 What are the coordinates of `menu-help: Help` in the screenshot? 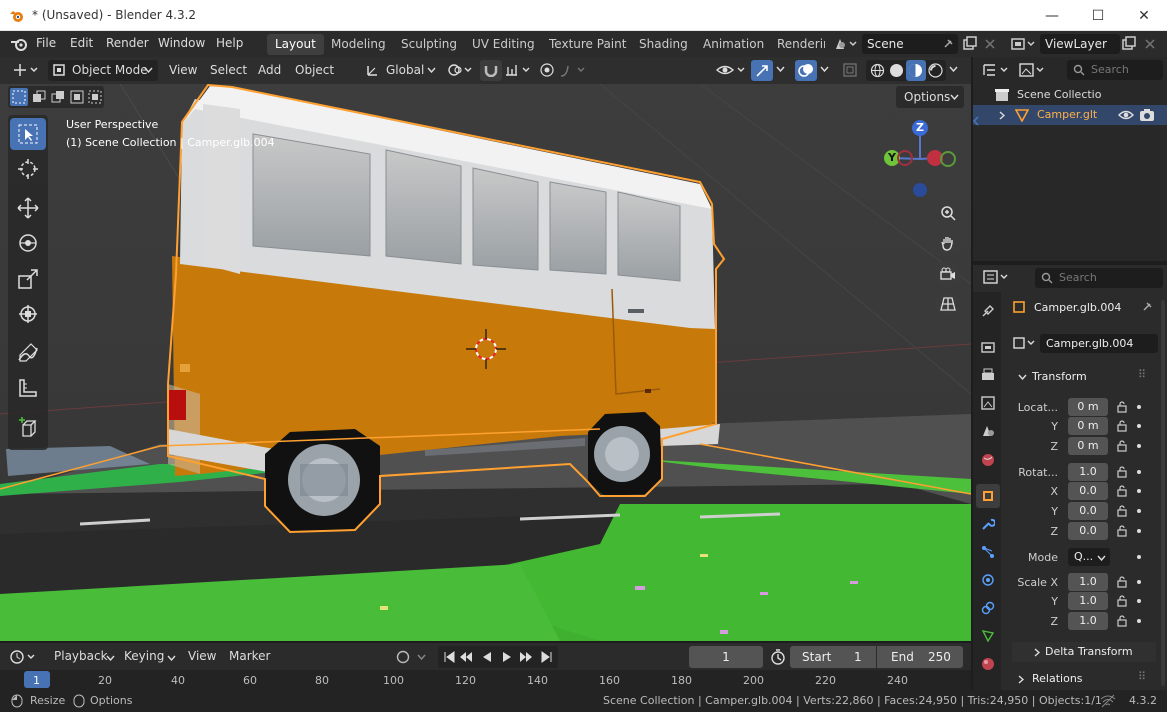 It's located at (229, 43).